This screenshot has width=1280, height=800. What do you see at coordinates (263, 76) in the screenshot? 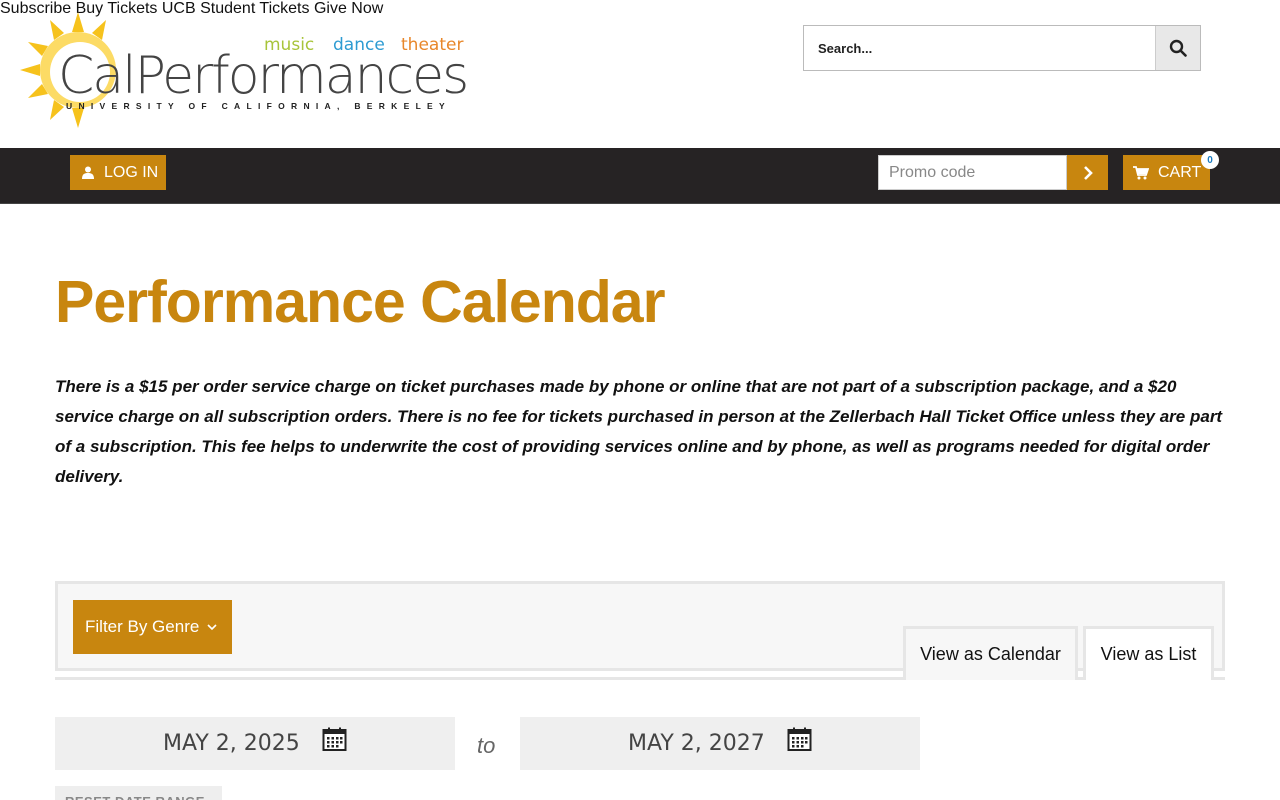
I see `logo-wordmark: CalPerformances` at bounding box center [263, 76].